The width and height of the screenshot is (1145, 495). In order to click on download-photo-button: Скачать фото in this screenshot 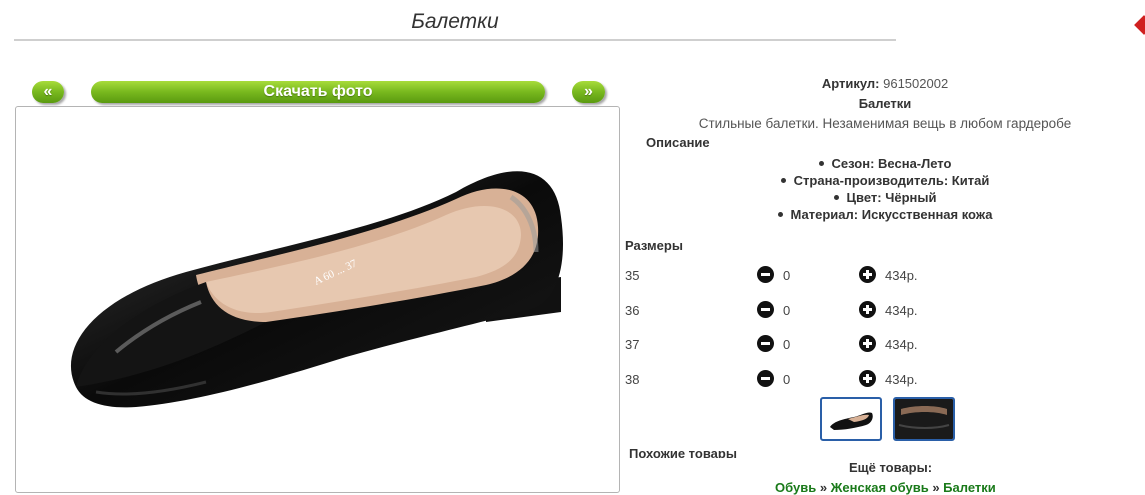, I will do `click(318, 92)`.